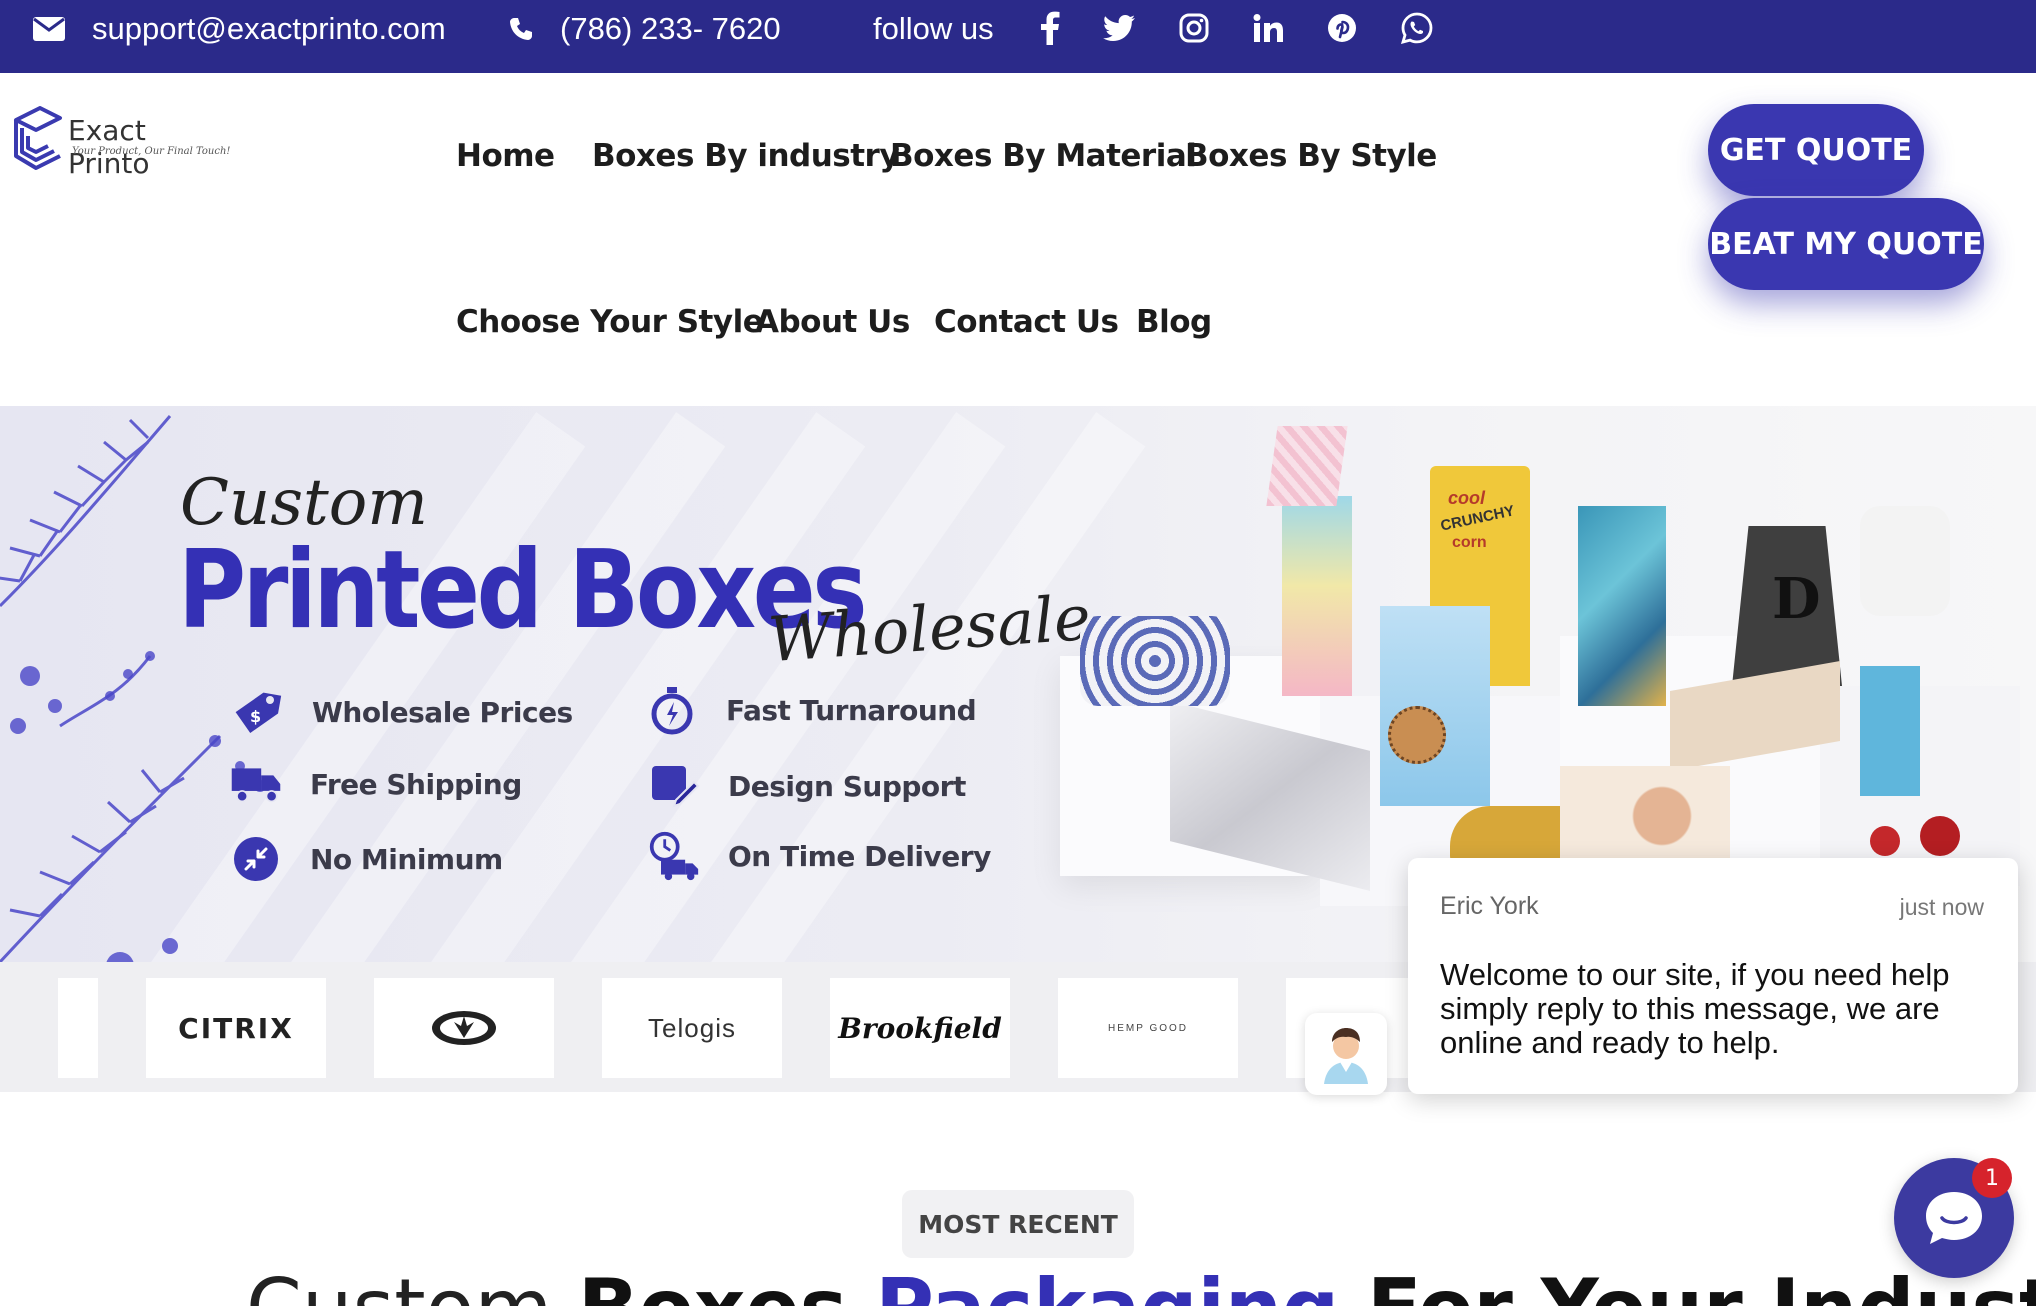  What do you see at coordinates (933, 28) in the screenshot?
I see `follow-us-label: follow us` at bounding box center [933, 28].